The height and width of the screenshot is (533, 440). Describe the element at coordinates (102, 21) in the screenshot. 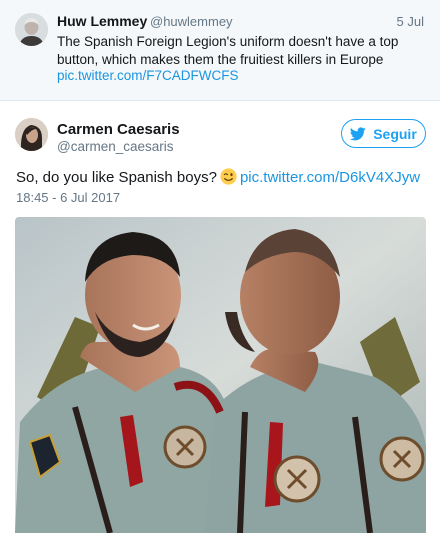

I see `quoted-author-name: Huw Lemmey` at that location.